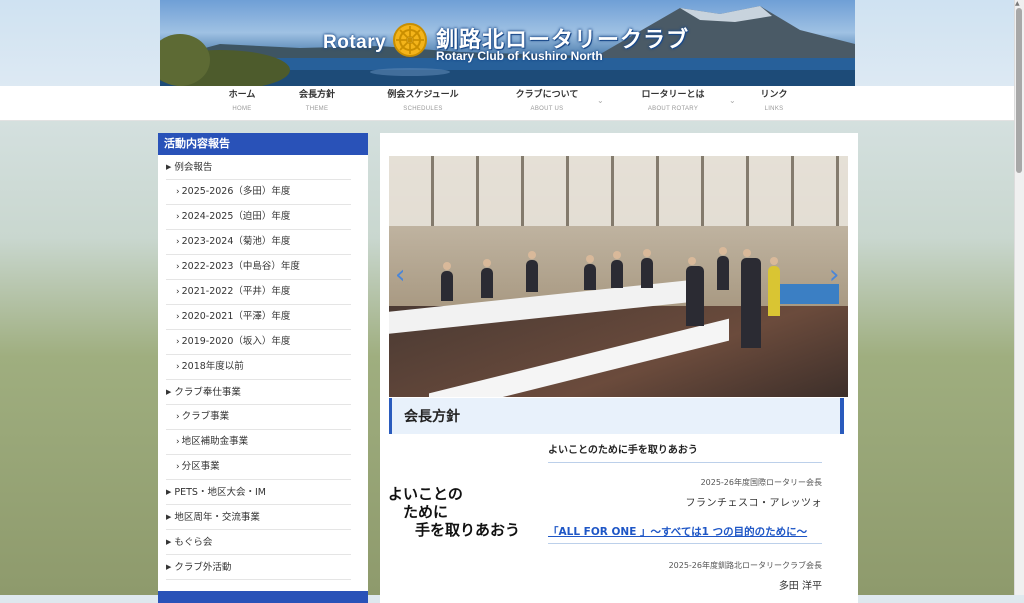 Image resolution: width=1024 pixels, height=603 pixels. I want to click on sidebar-item: › 2023-2024（菊池）年度, so click(258, 242).